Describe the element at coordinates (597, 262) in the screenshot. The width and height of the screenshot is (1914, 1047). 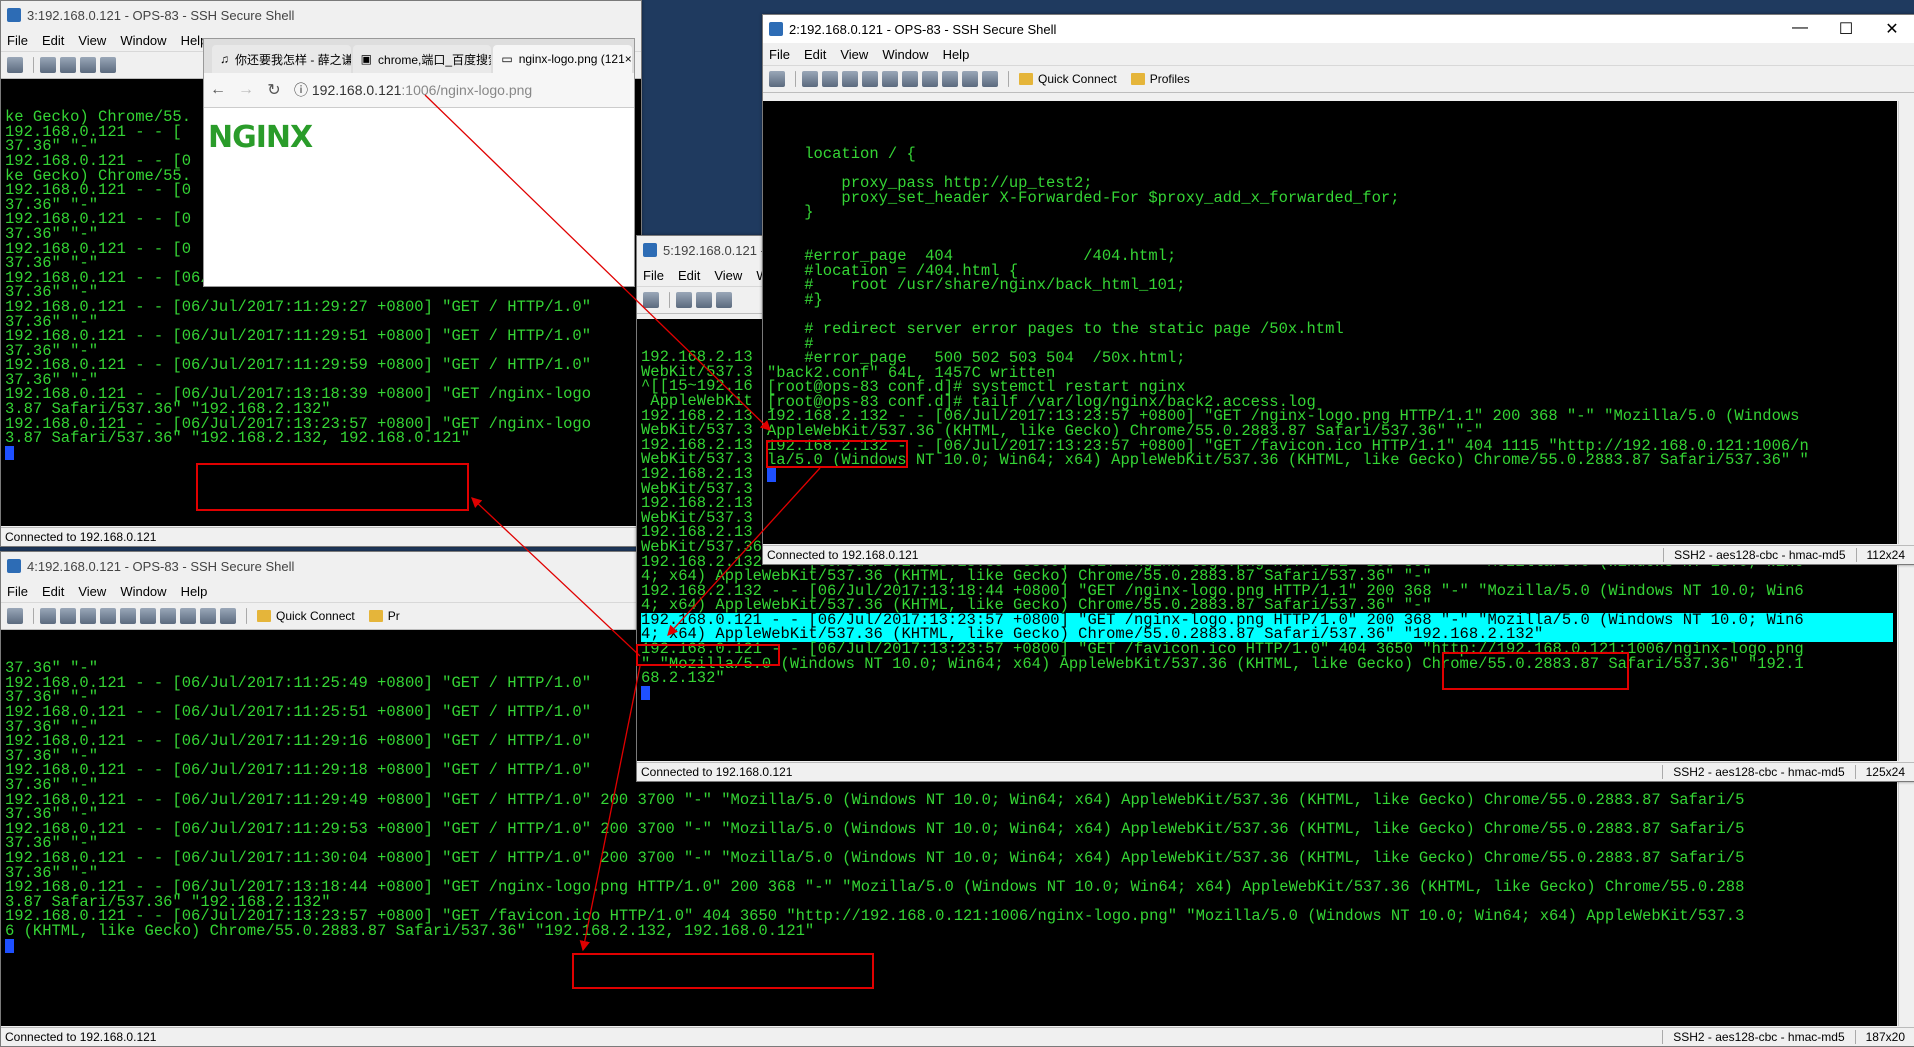
I see `arrow-url-to-client` at that location.